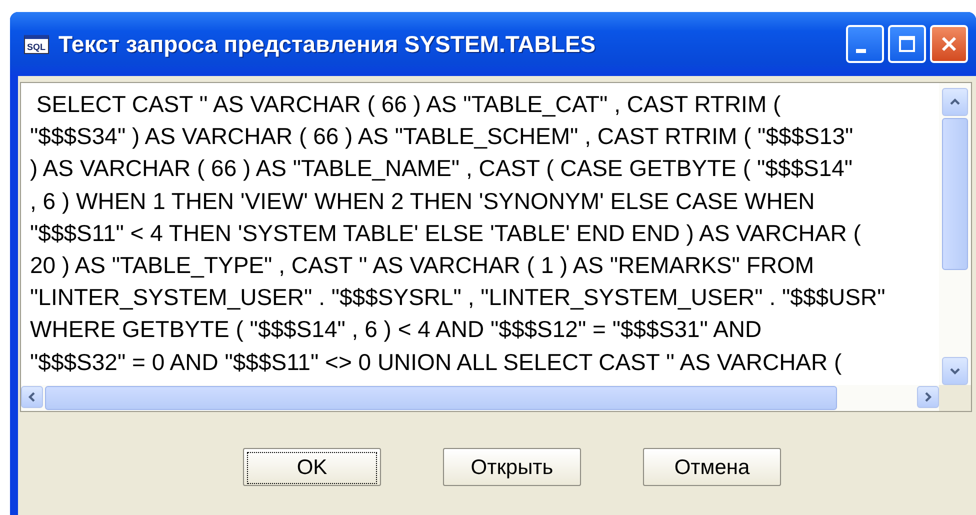 The image size is (976, 515). I want to click on scroll-down-icon, so click(955, 371).